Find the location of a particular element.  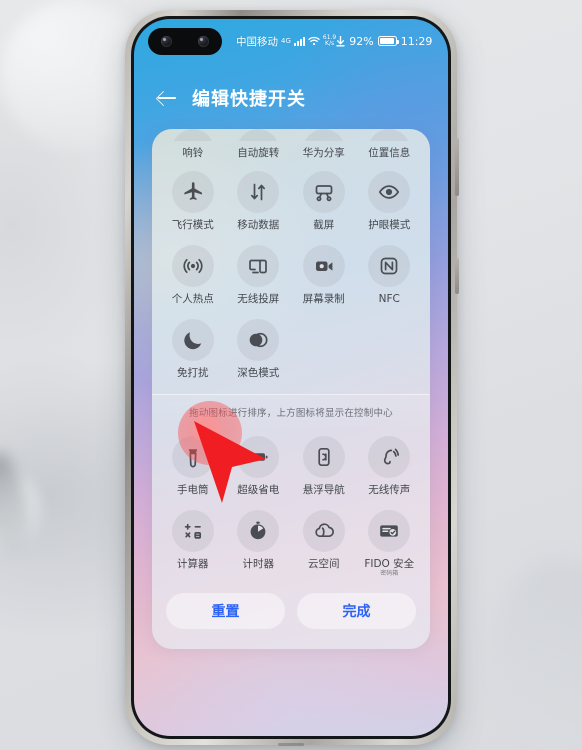

tile-label: 无线传声 is located at coordinates (389, 490).